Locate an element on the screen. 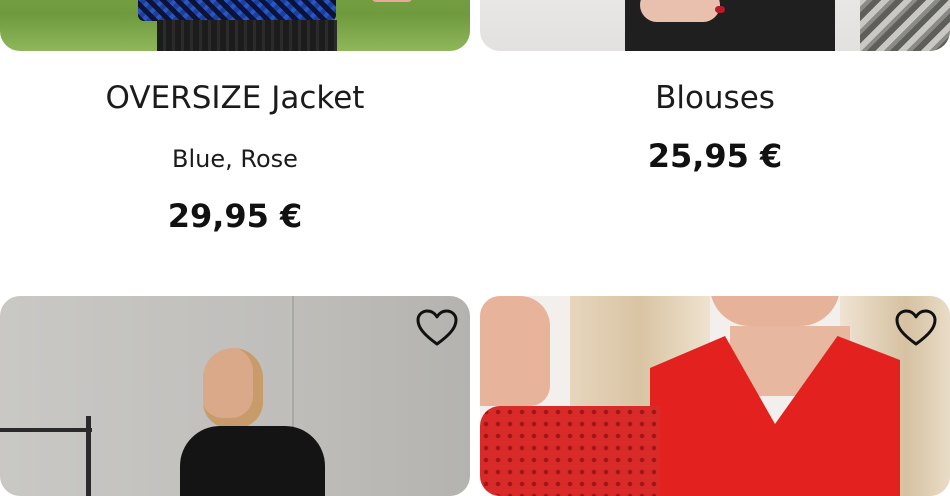 Image resolution: width=950 pixels, height=496 pixels. image-clothes-rack-post is located at coordinates (88, 456).